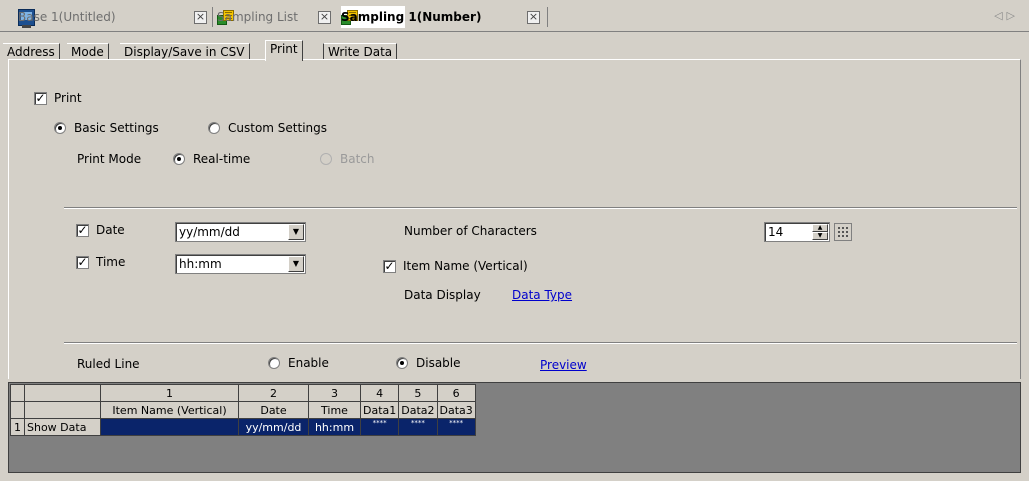 This screenshot has height=481, width=1029. What do you see at coordinates (185, 51) in the screenshot?
I see `tab-display-save-csv: Display/Save in CSV` at bounding box center [185, 51].